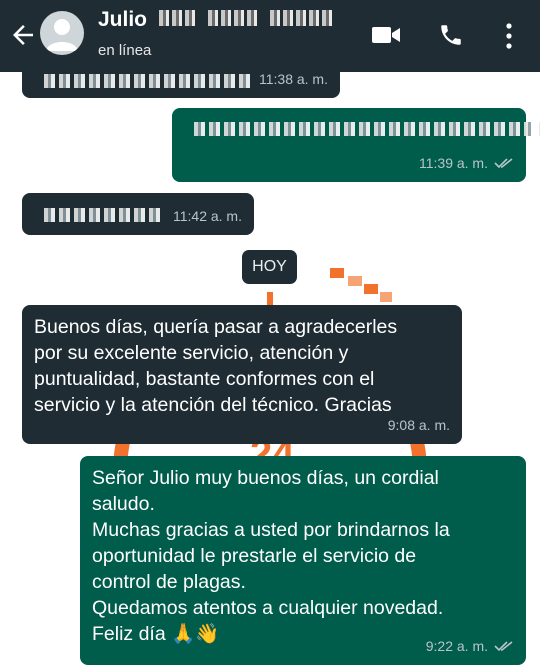 This screenshot has height=665, width=540. Describe the element at coordinates (269, 267) in the screenshot. I see `day-separator: HOY` at that location.